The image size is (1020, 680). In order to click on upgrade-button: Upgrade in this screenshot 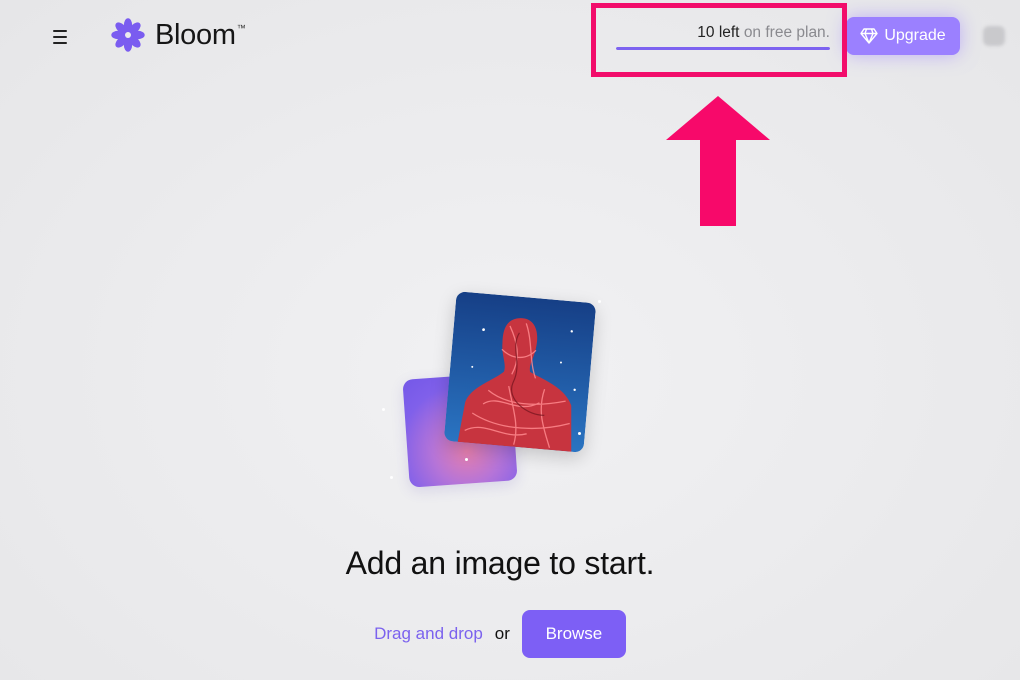, I will do `click(903, 36)`.